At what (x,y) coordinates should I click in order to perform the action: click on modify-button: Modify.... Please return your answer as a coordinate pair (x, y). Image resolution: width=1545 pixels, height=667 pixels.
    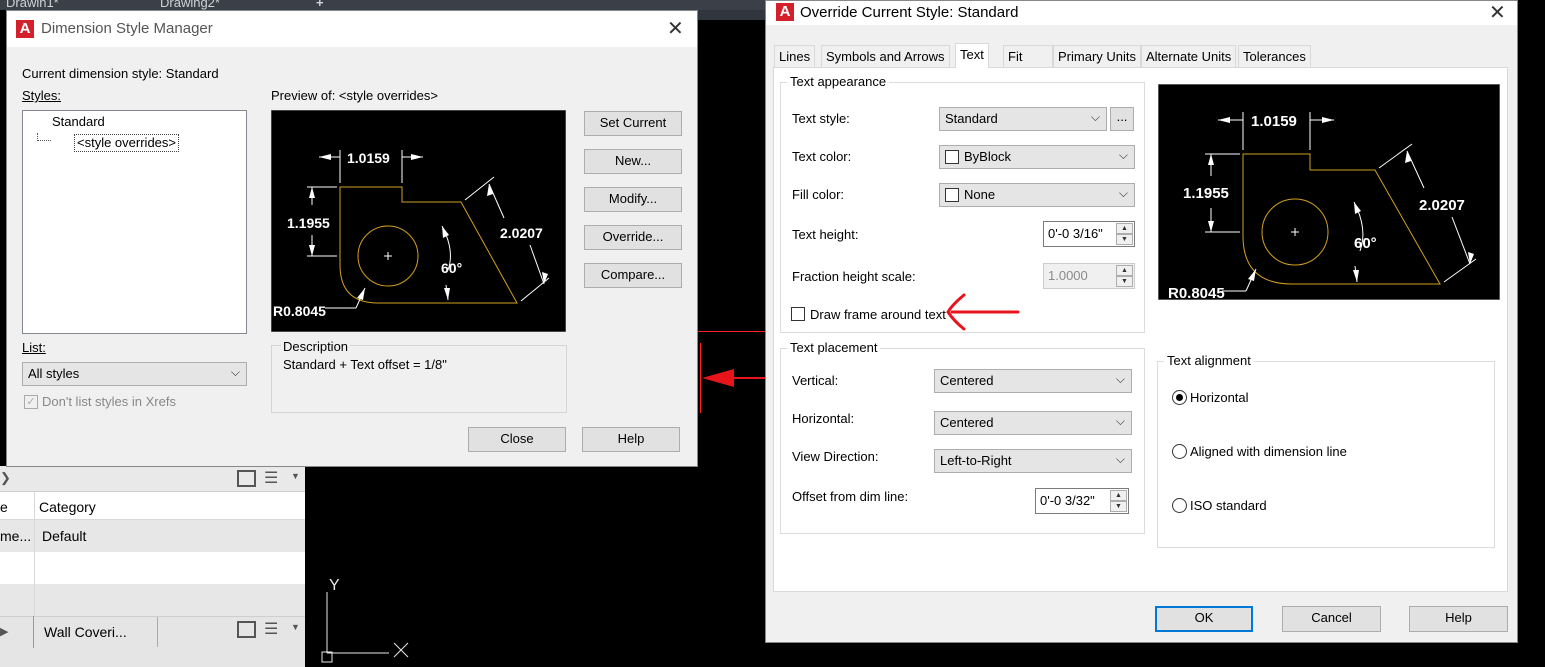
    Looking at the image, I should click on (633, 199).